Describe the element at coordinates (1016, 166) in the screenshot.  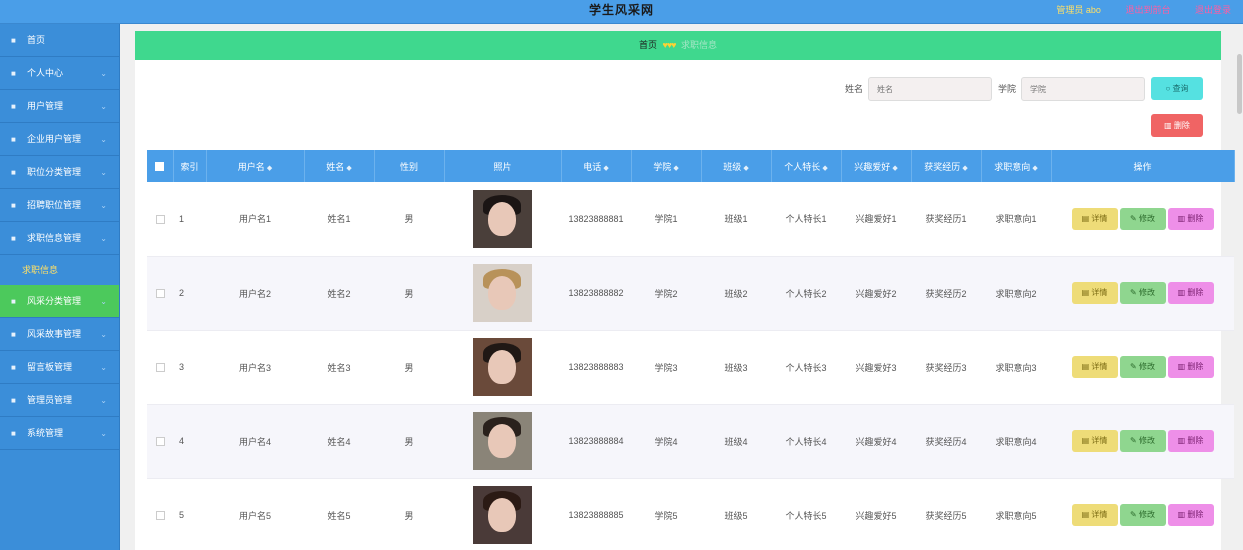
I see `column-header-11: 求职意向 ◆` at that location.